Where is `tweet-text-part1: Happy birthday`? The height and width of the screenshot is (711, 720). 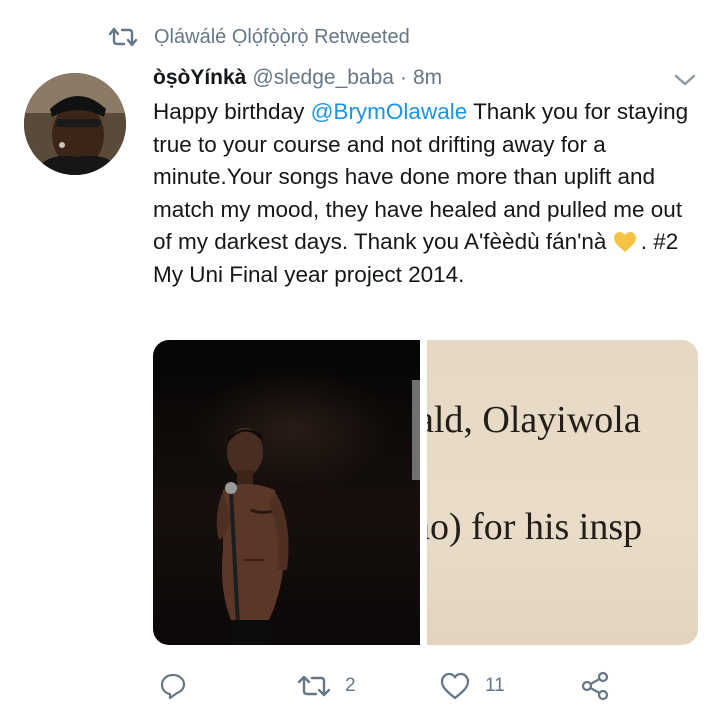
tweet-text-part1: Happy birthday is located at coordinates (232, 111).